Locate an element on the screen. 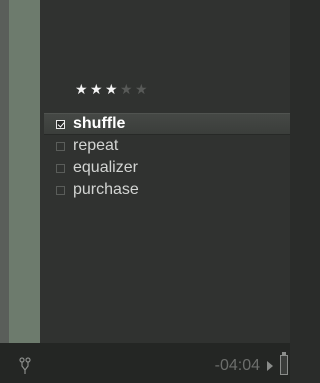 The height and width of the screenshot is (383, 320). play-icon is located at coordinates (270, 366).